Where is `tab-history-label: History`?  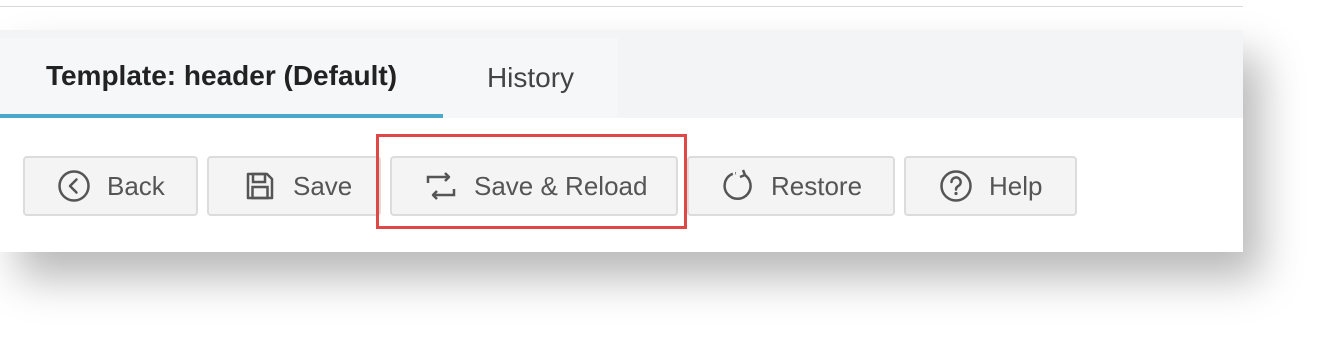
tab-history-label: History is located at coordinates (530, 77).